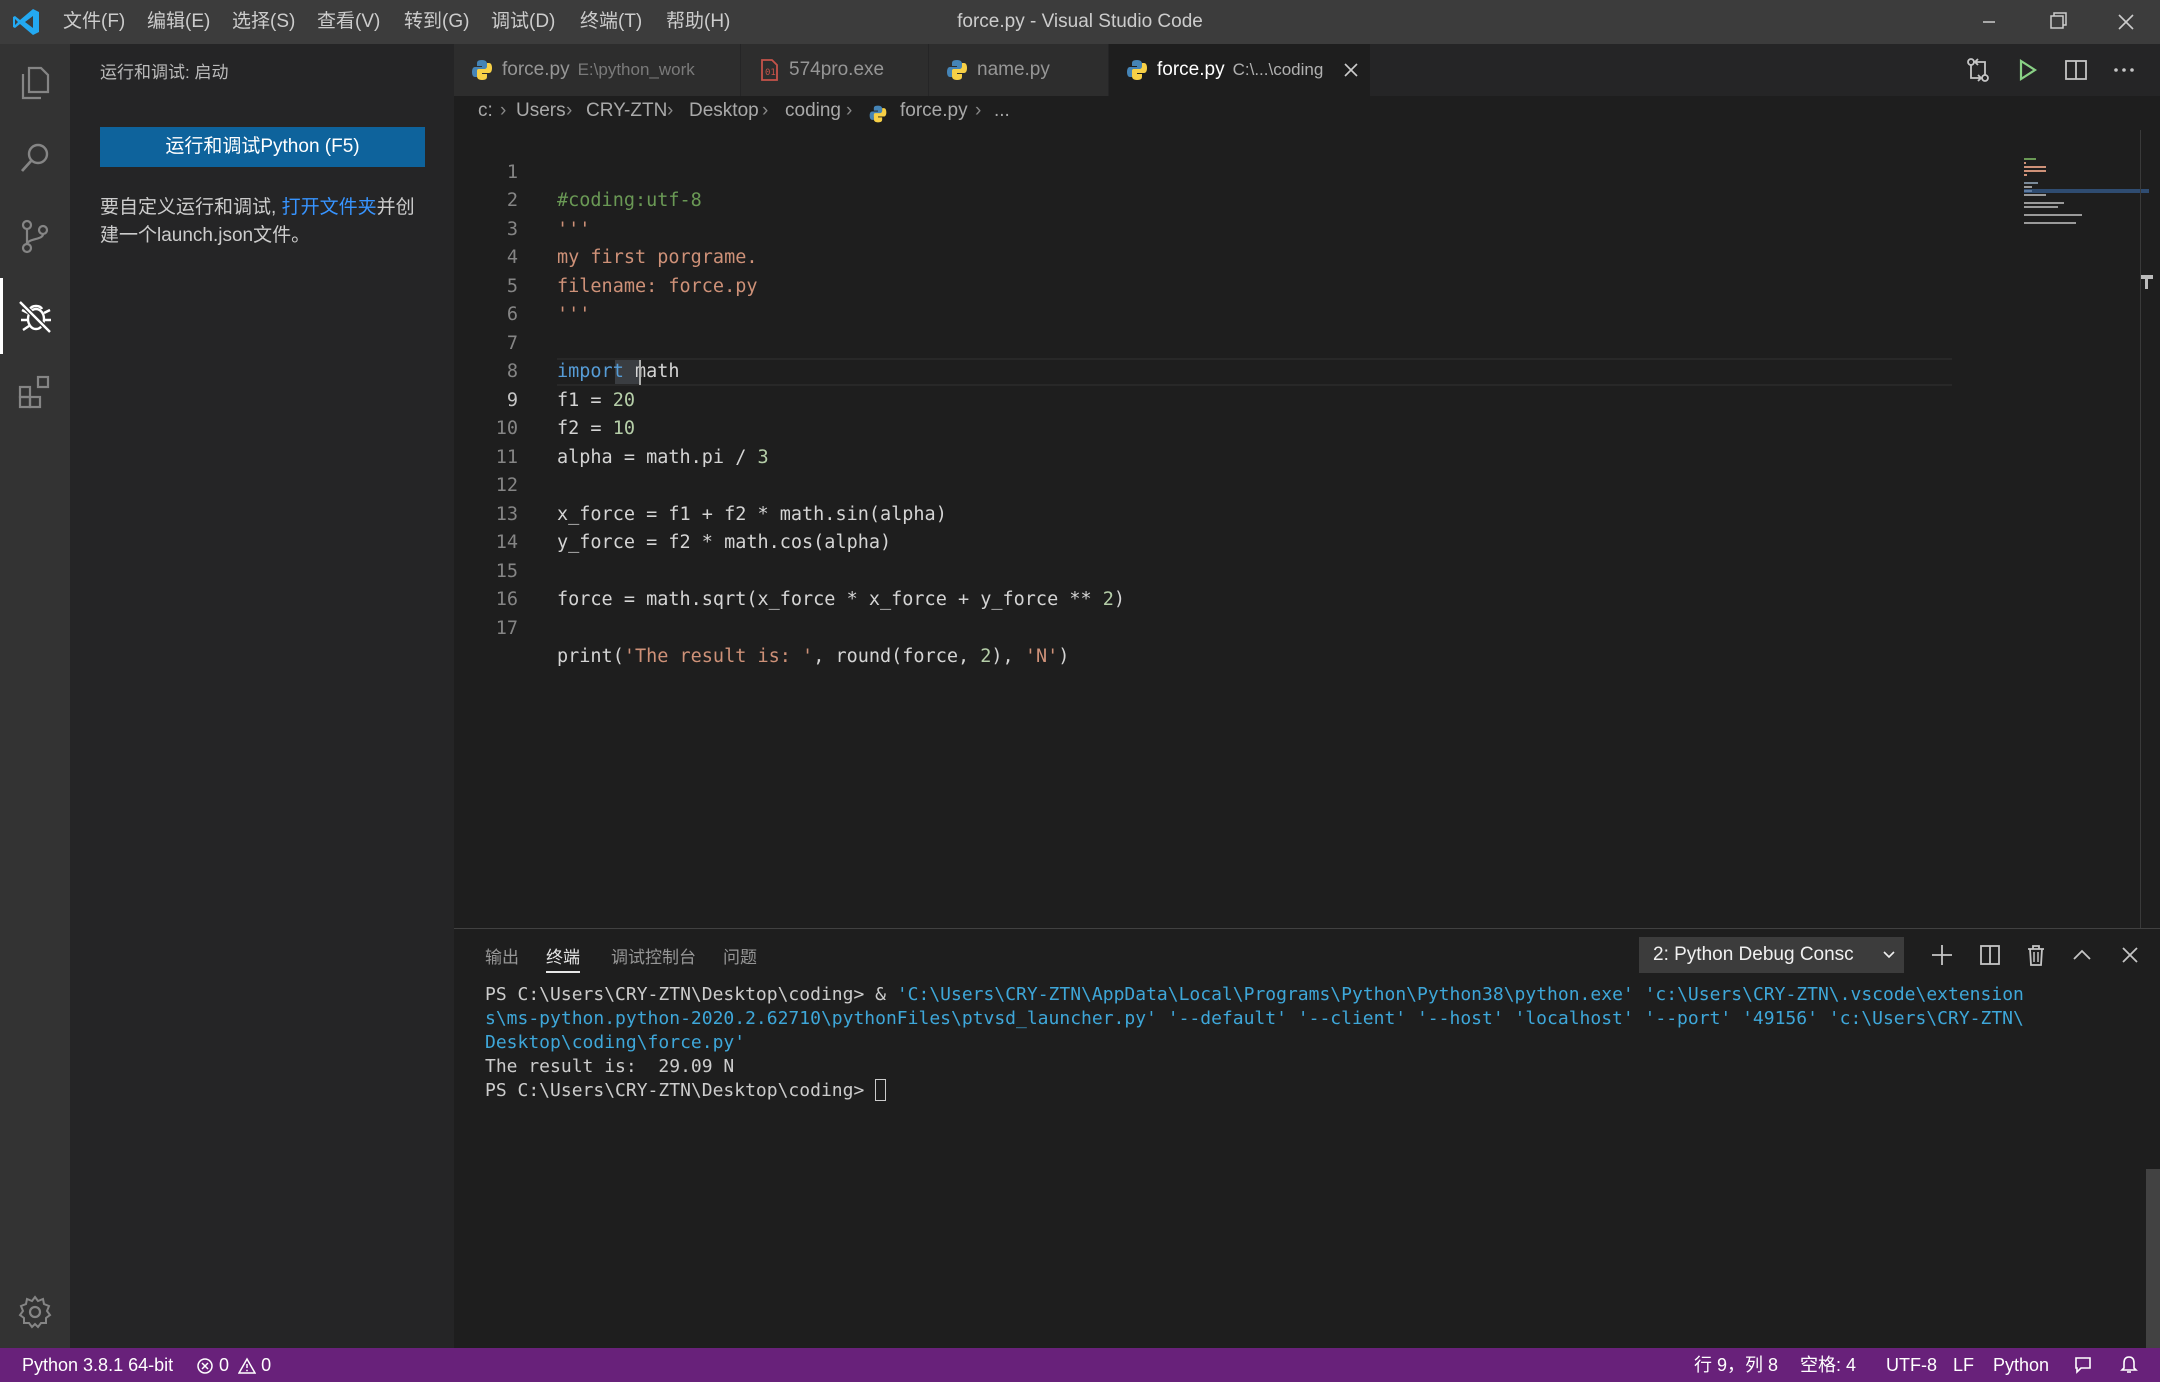 The width and height of the screenshot is (2160, 1382). What do you see at coordinates (680, 994) in the screenshot?
I see `terminal-prompt: PS C:\Users\CRY-ZTN\Desktop\coding>` at bounding box center [680, 994].